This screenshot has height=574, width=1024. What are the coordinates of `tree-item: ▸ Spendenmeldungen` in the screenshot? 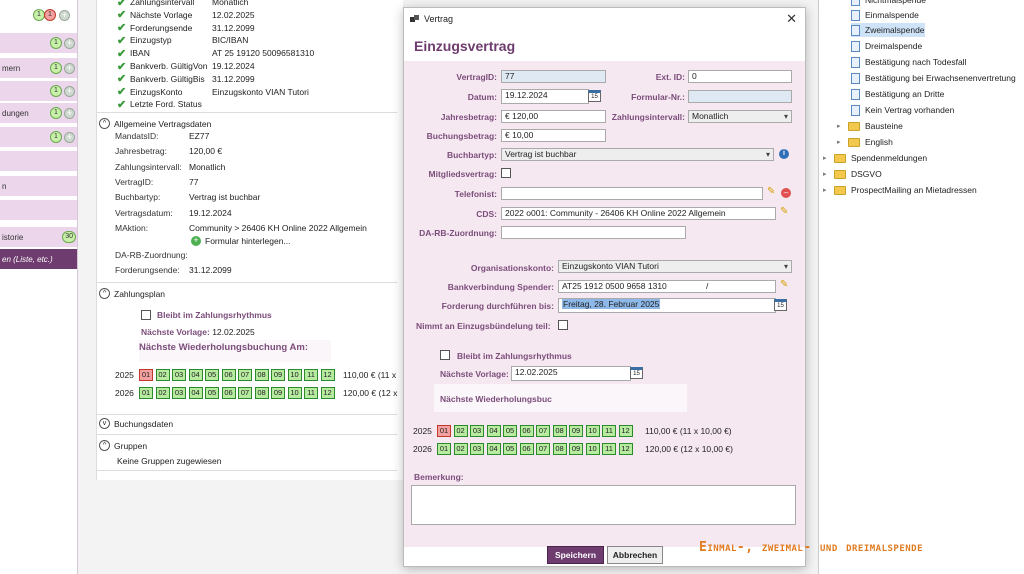 It's located at (875, 158).